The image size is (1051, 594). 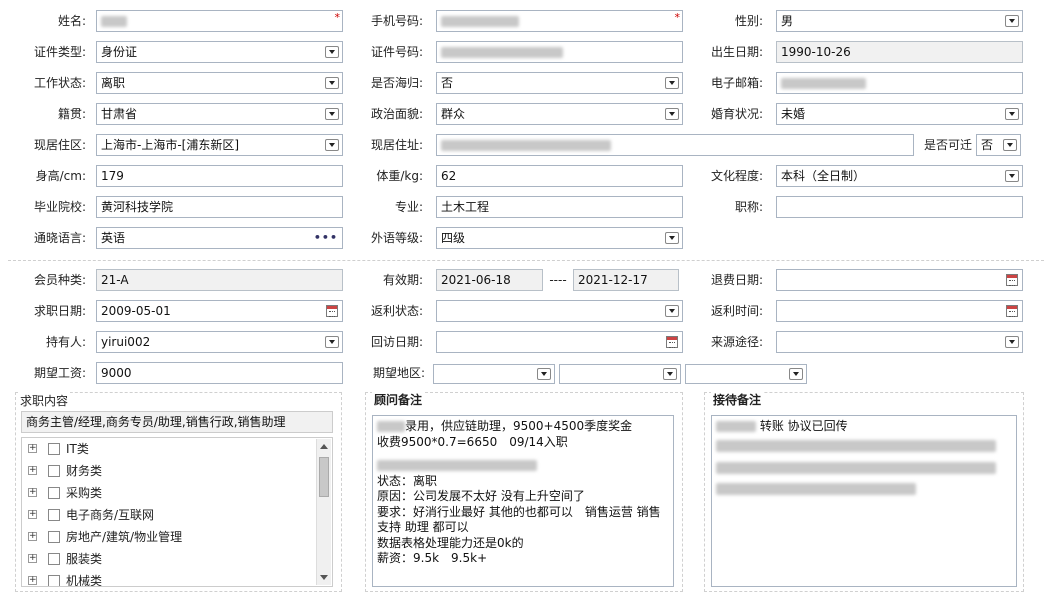 What do you see at coordinates (396, 238) in the screenshot?
I see `lang-level-label: 外语等级:` at bounding box center [396, 238].